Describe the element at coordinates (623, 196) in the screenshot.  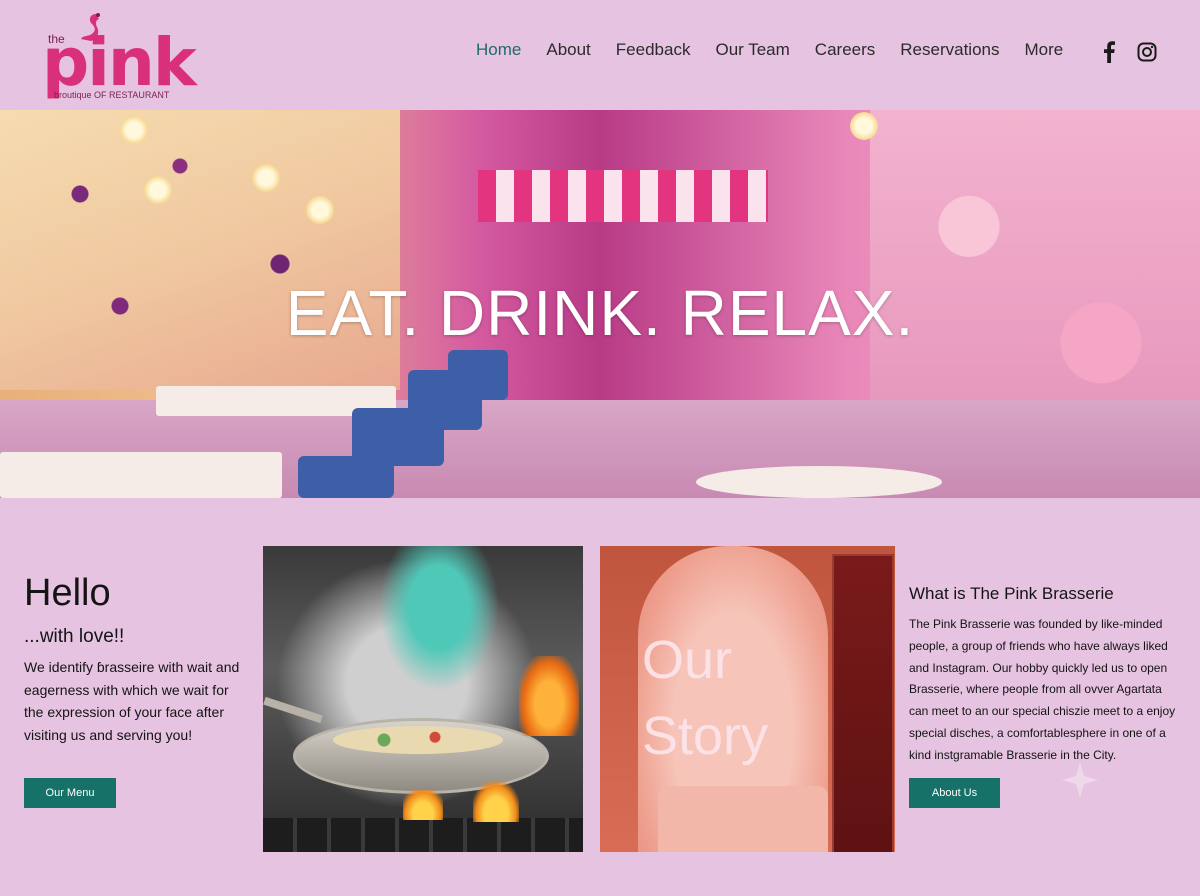
I see `striped-awning` at that location.